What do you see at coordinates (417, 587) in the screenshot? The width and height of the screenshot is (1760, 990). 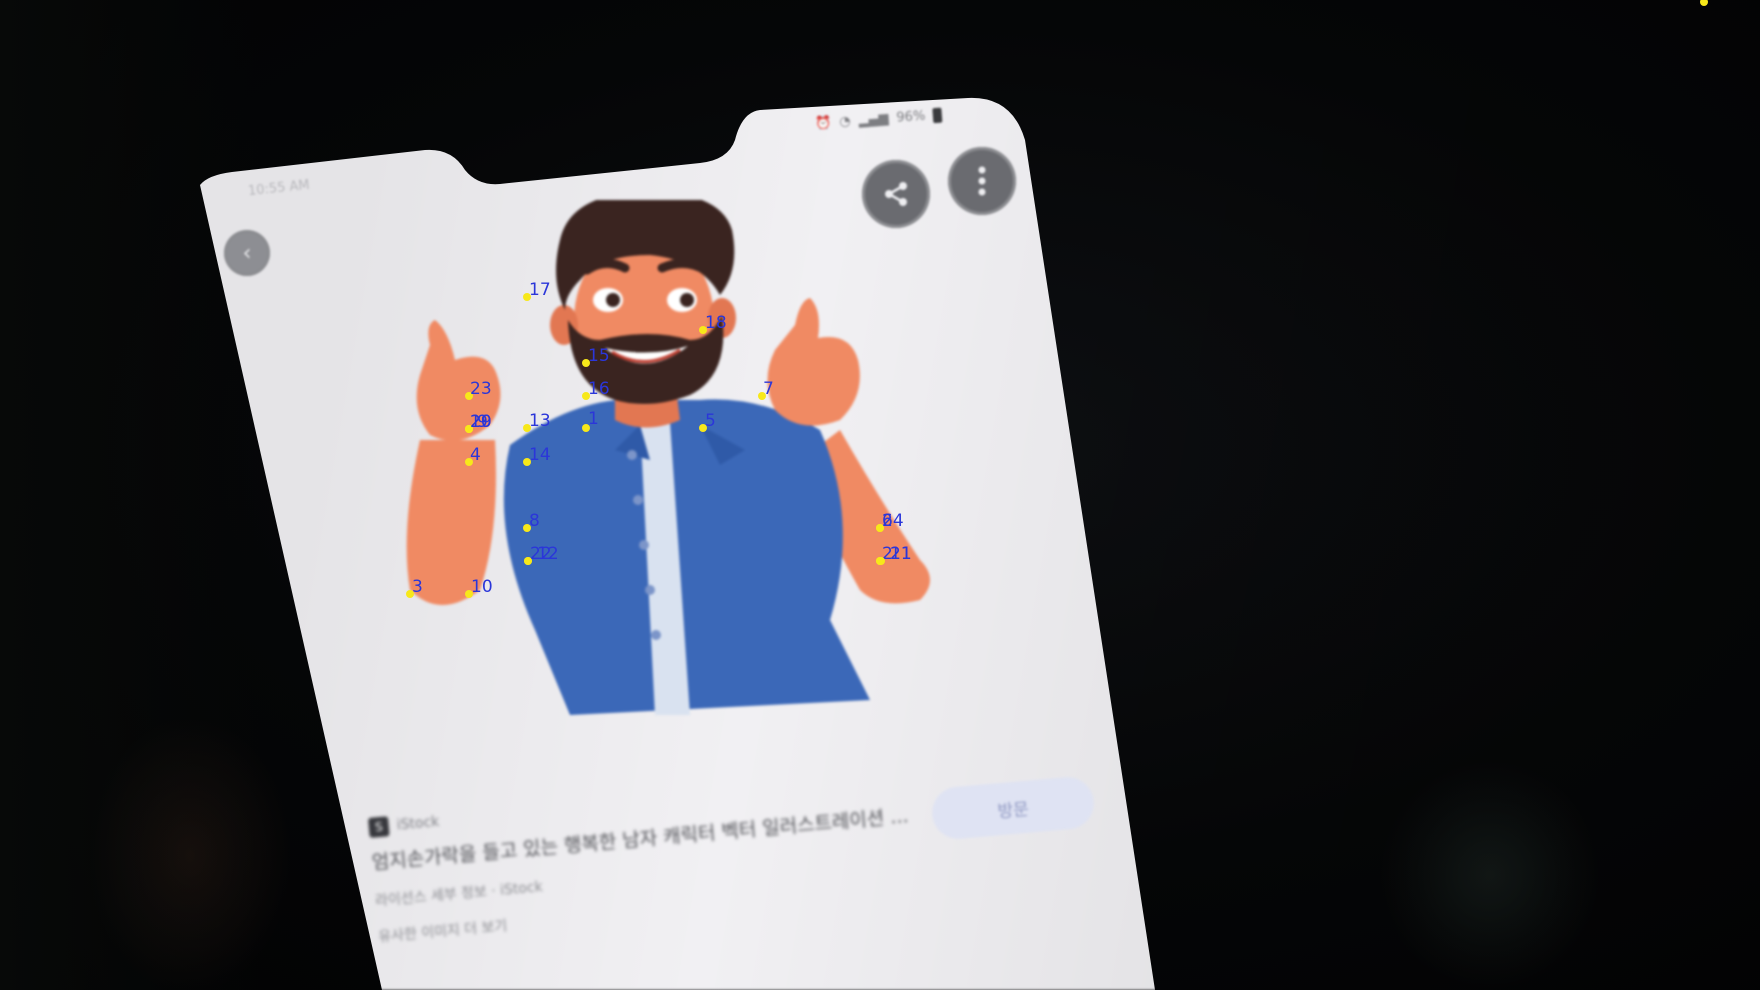 I see `keypoint-label: 3` at bounding box center [417, 587].